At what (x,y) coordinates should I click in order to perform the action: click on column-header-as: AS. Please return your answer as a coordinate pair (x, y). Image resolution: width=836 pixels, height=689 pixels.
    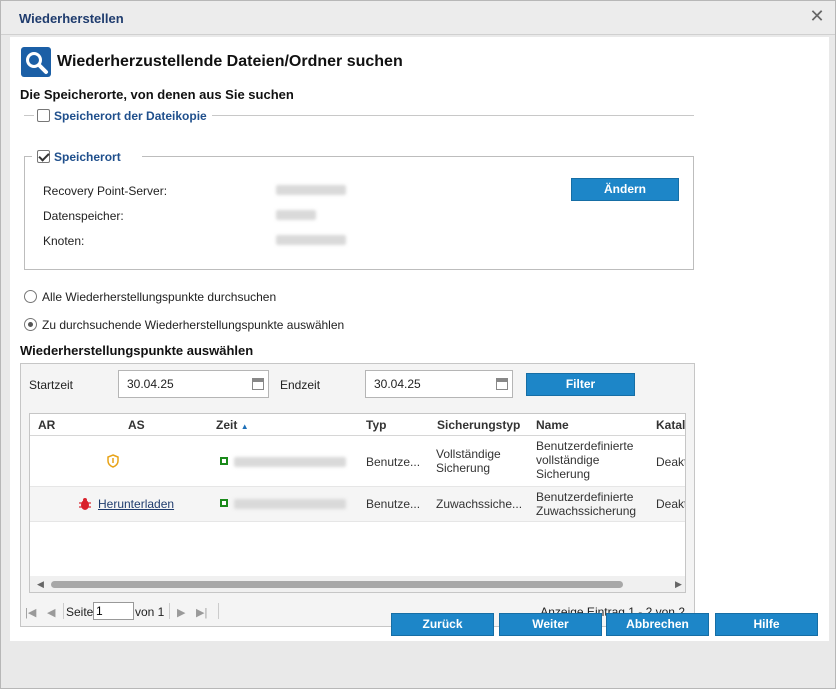
    Looking at the image, I should click on (136, 425).